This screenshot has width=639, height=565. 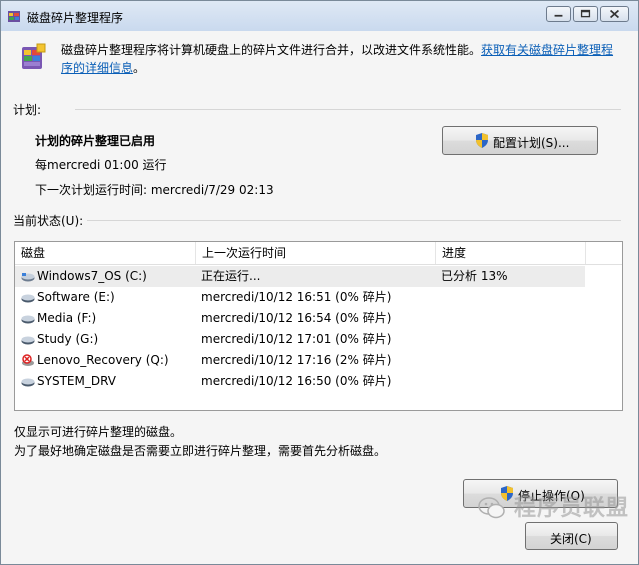 I want to click on drive-name: Study (G:), so click(x=68, y=339).